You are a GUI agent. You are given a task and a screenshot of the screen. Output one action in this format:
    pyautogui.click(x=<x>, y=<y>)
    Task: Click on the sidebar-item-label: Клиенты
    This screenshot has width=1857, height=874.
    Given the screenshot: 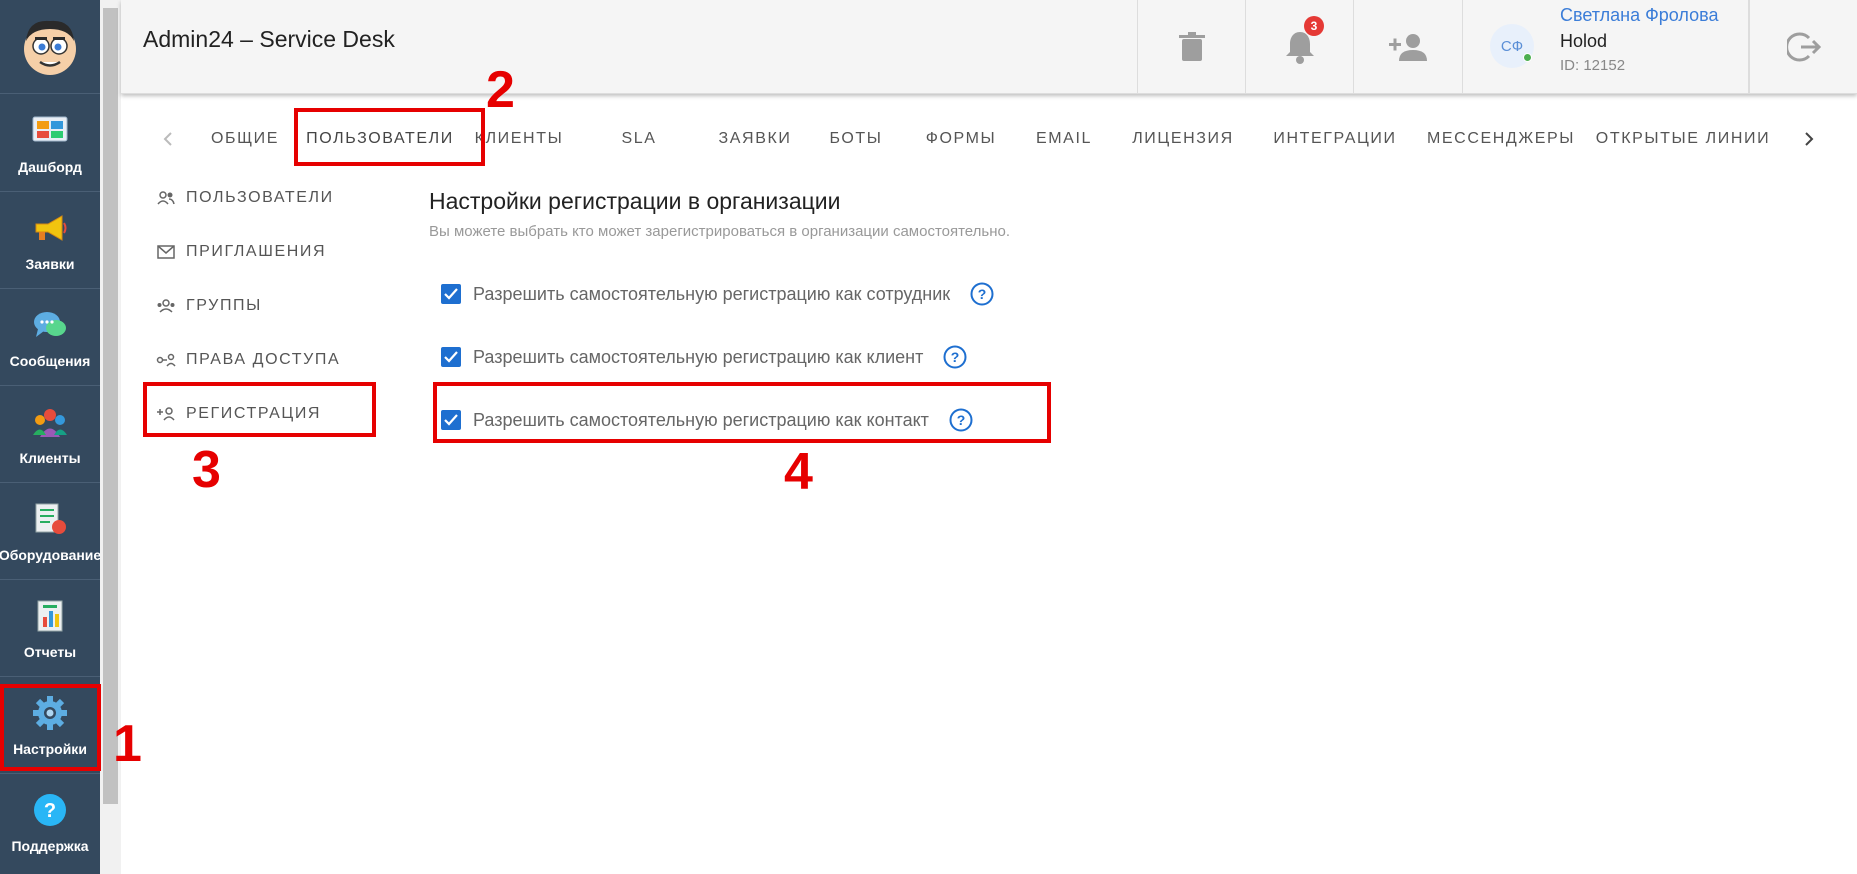 What is the action you would take?
    pyautogui.click(x=50, y=458)
    